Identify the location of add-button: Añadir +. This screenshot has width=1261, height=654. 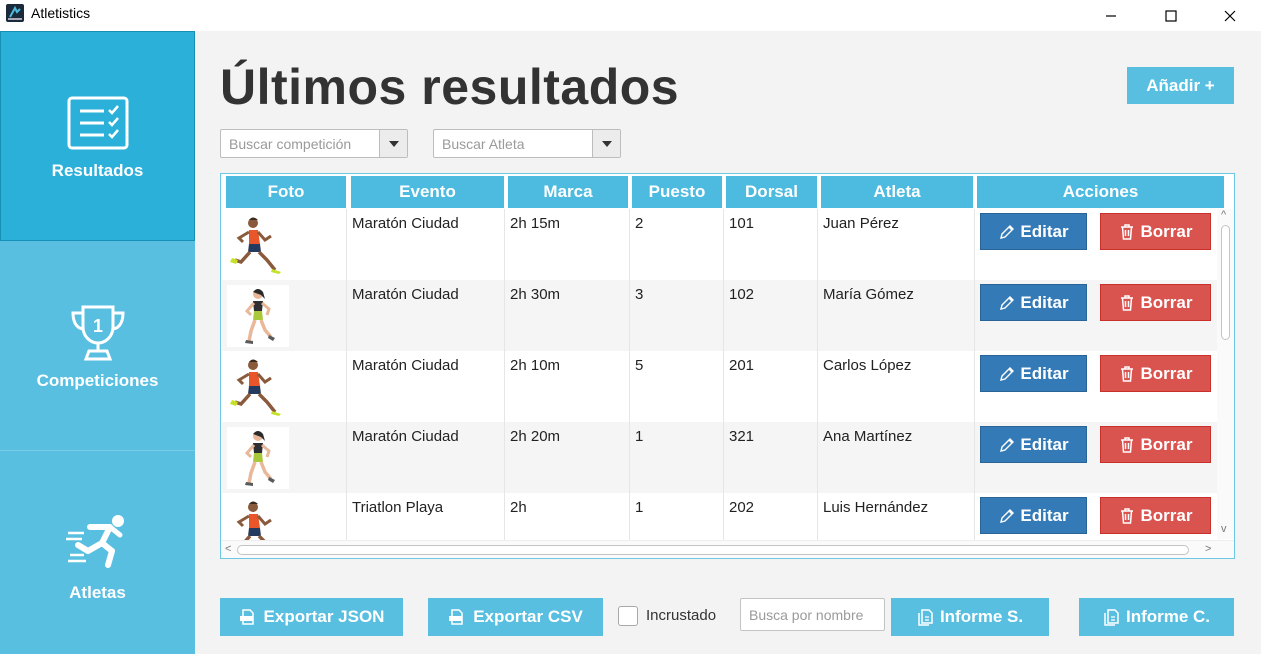
(1180, 85).